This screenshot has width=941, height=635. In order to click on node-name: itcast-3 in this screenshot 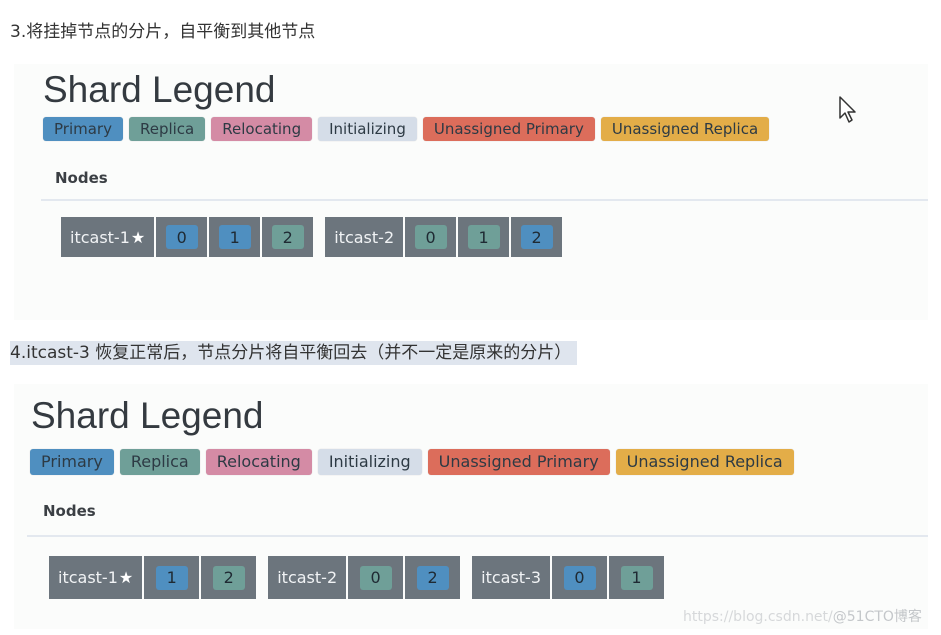, I will do `click(511, 577)`.